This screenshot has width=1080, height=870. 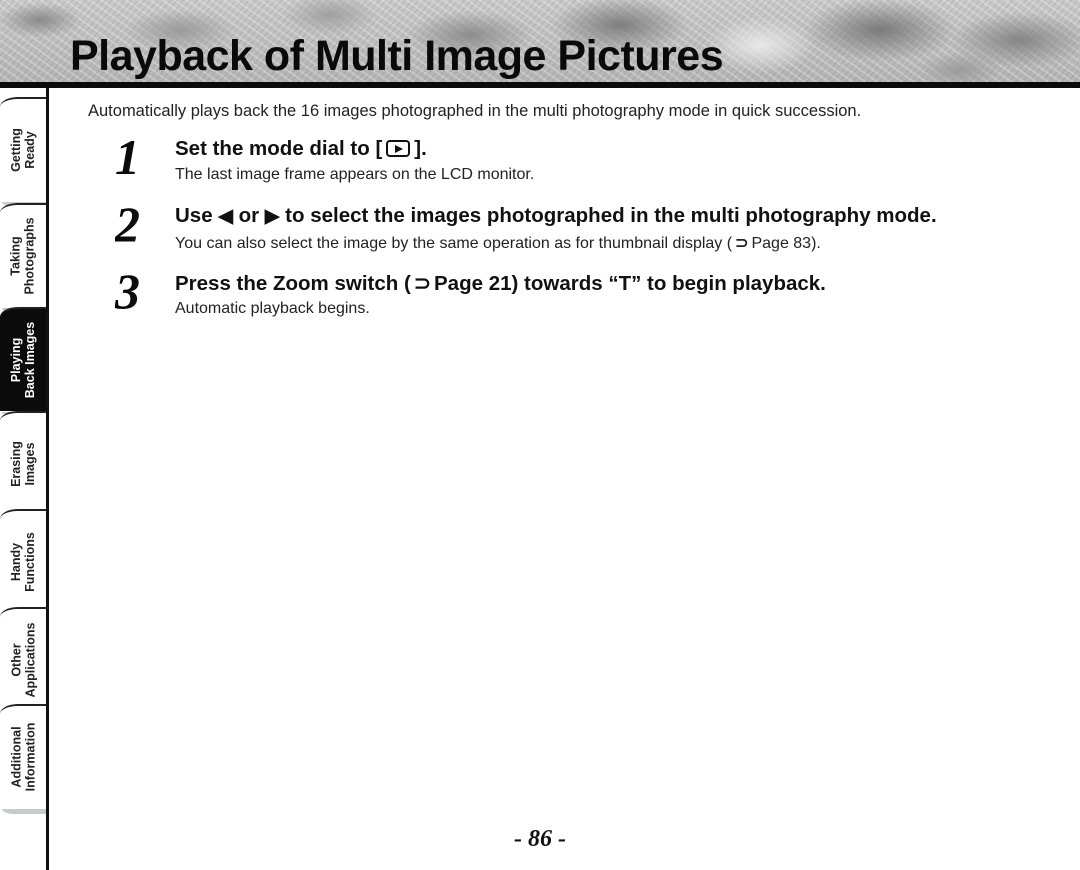 What do you see at coordinates (141, 291) in the screenshot?
I see `step-number-3: 3` at bounding box center [141, 291].